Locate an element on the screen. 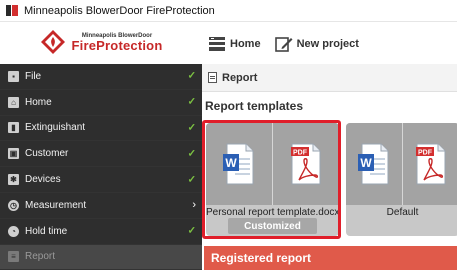 The height and width of the screenshot is (270, 457). measurement-icon: ◷ is located at coordinates (13, 205).